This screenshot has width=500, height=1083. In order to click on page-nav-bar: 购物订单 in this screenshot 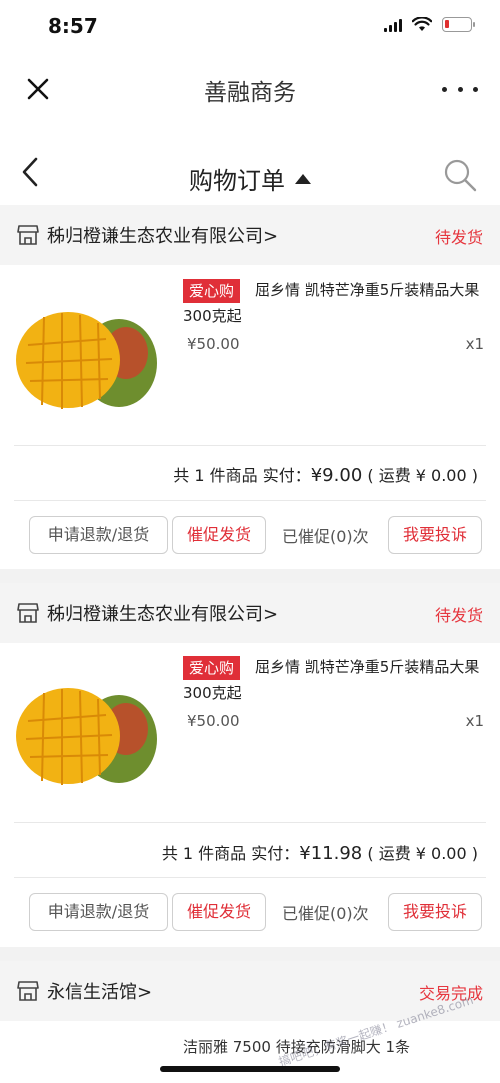, I will do `click(250, 165)`.